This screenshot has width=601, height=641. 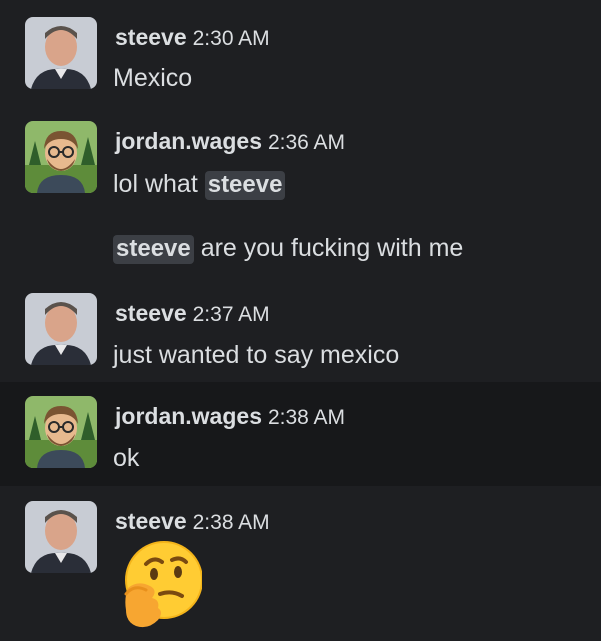 What do you see at coordinates (256, 355) in the screenshot?
I see `message-text: just wanted to say mexico` at bounding box center [256, 355].